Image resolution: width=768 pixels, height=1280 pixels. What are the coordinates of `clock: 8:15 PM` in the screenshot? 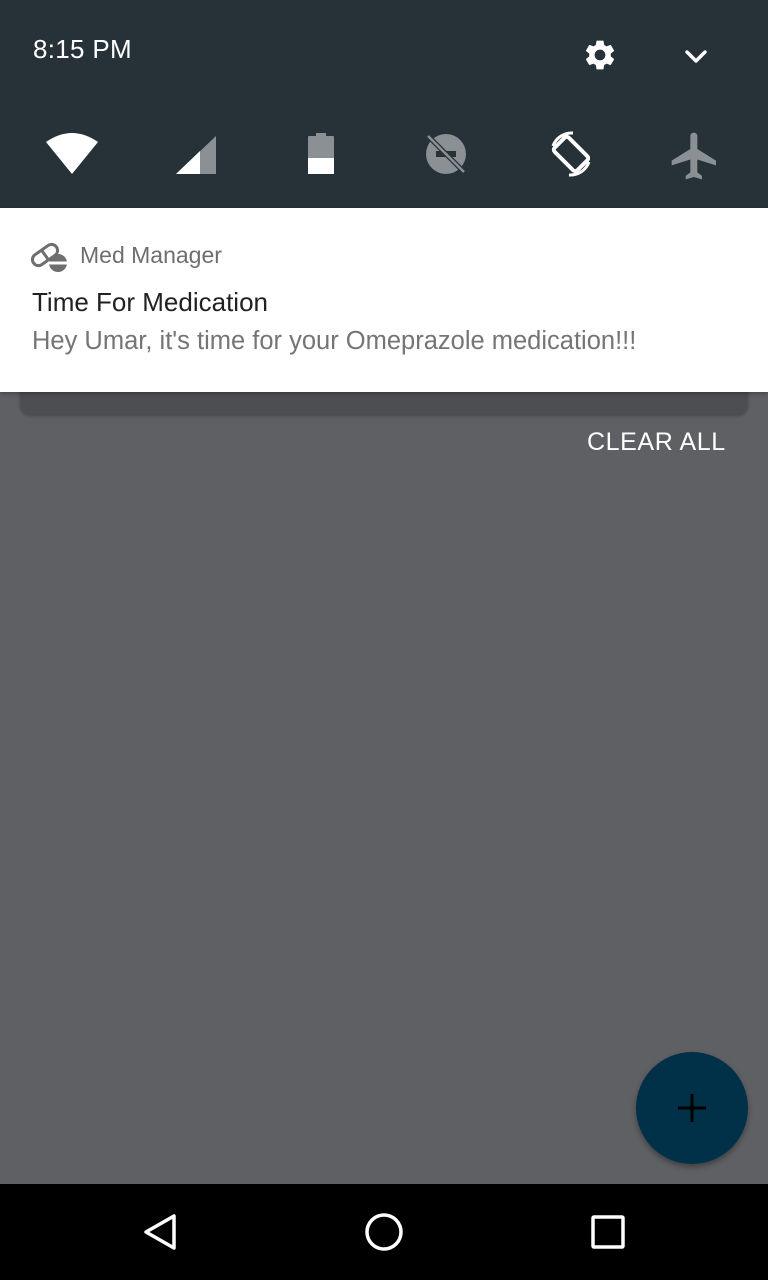 It's located at (82, 49).